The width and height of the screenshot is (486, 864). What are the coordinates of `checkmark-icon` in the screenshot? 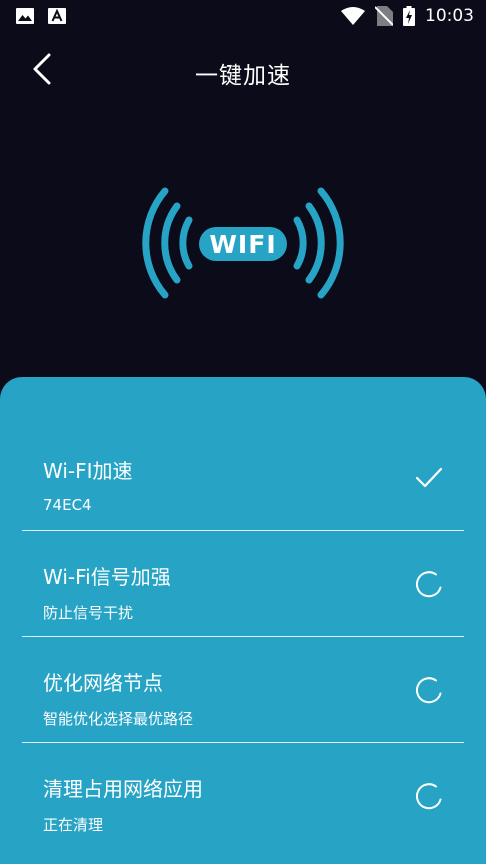 It's located at (429, 477).